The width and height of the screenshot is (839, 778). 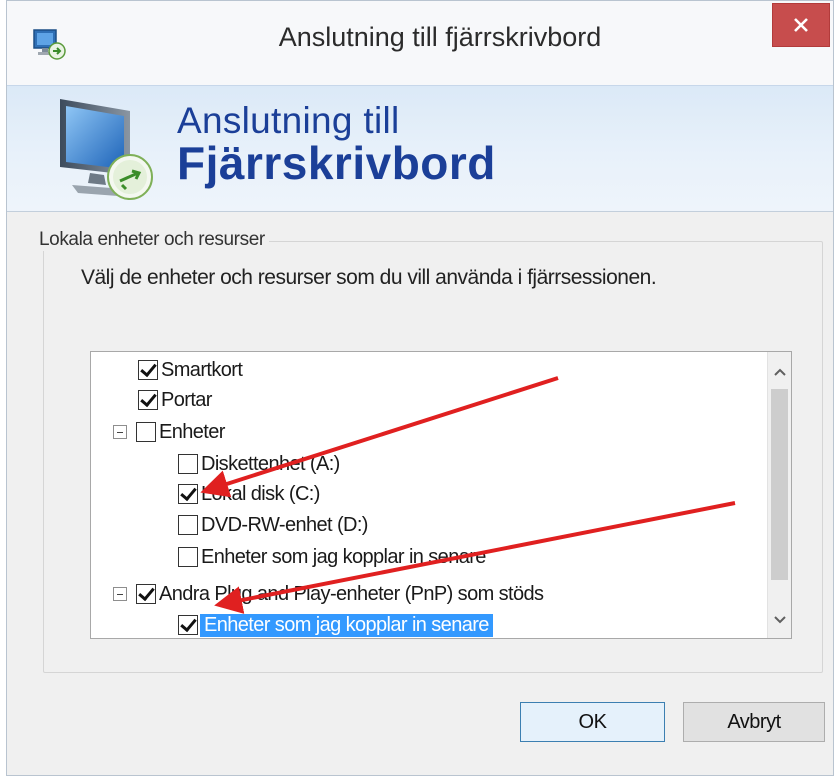 I want to click on chevron-up-icon, so click(x=780, y=372).